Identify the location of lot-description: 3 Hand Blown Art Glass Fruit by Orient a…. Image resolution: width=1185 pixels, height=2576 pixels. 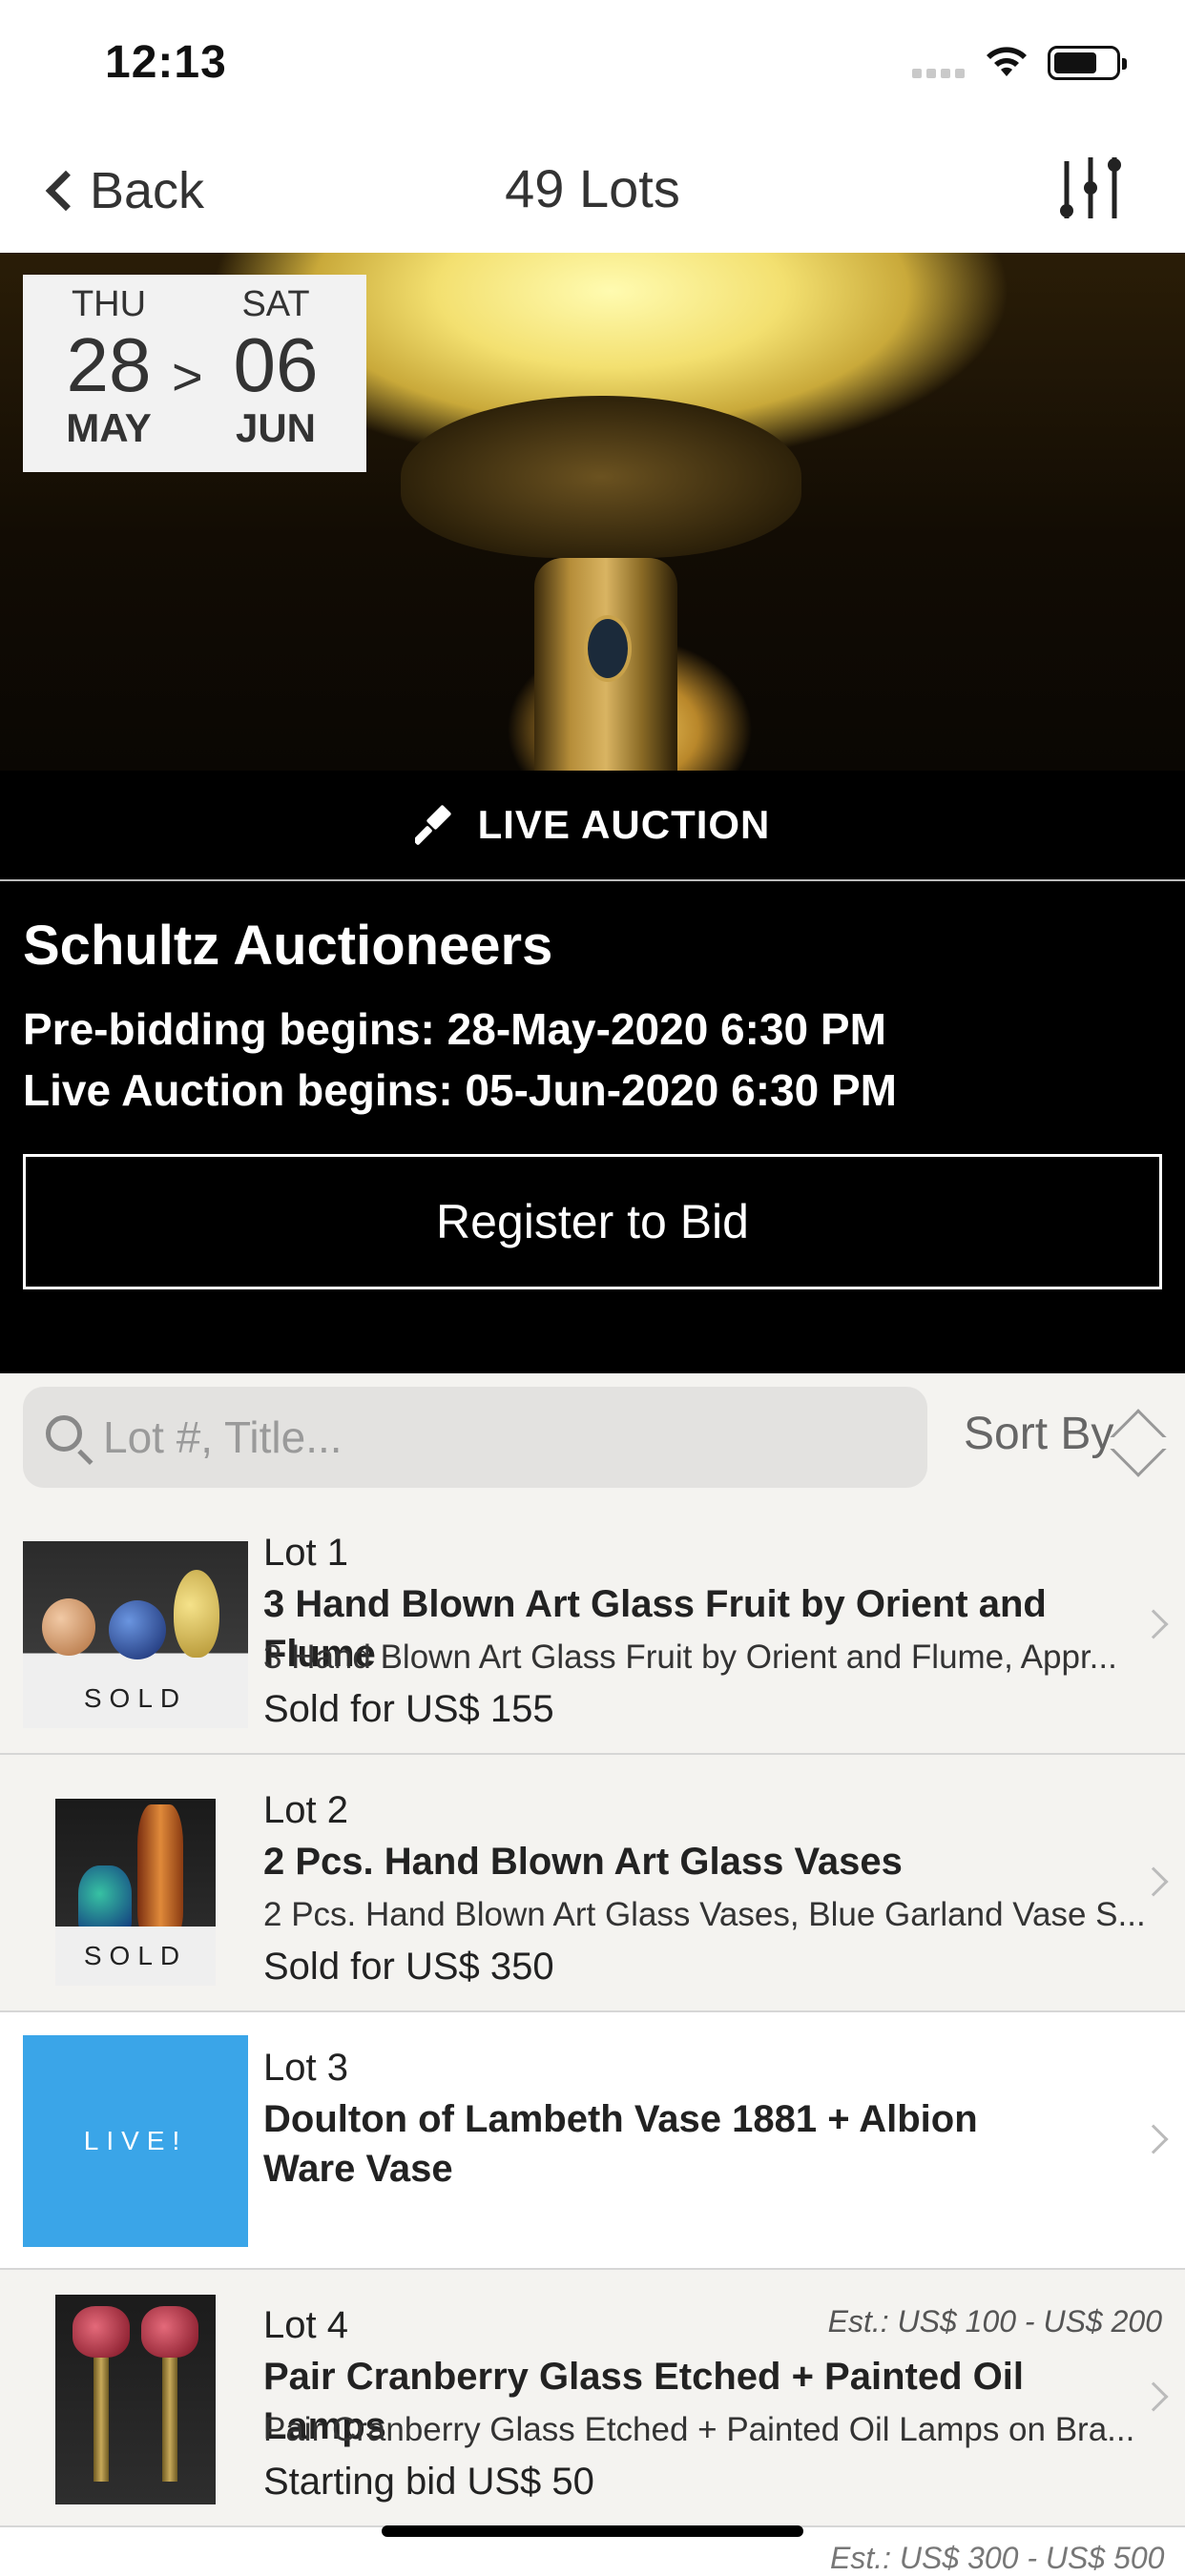
(690, 1657).